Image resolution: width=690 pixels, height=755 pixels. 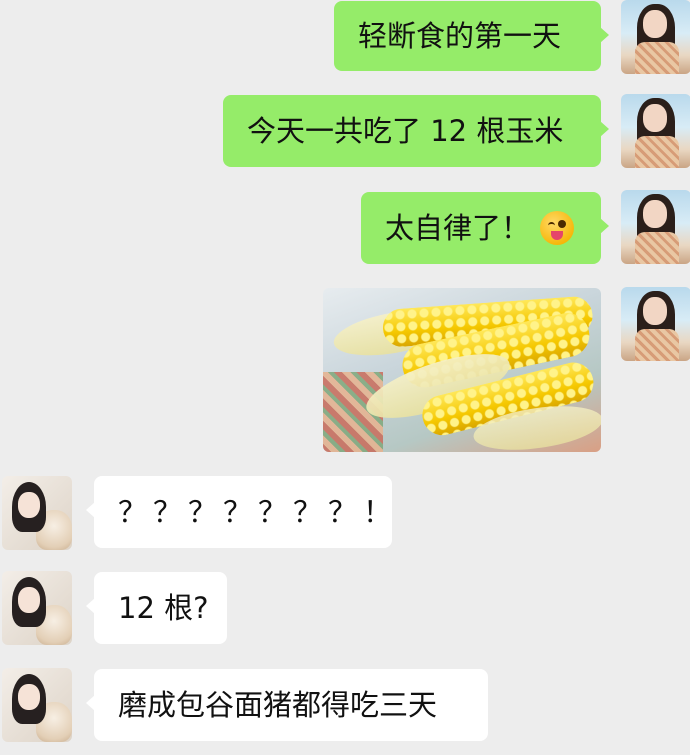 What do you see at coordinates (258, 511) in the screenshot?
I see `message-text: ？？？？？？？！` at bounding box center [258, 511].